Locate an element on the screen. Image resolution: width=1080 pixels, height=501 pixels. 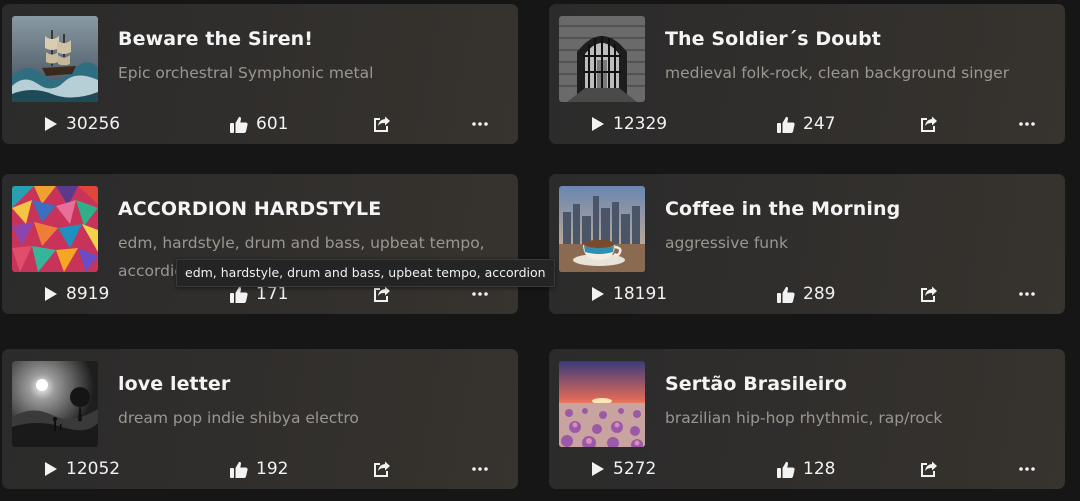
cover-image-coffee is located at coordinates (602, 229).